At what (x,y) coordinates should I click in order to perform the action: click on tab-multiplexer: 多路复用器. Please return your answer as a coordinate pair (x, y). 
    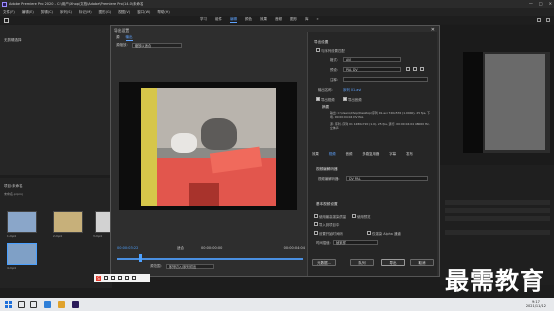
    Looking at the image, I should click on (370, 153).